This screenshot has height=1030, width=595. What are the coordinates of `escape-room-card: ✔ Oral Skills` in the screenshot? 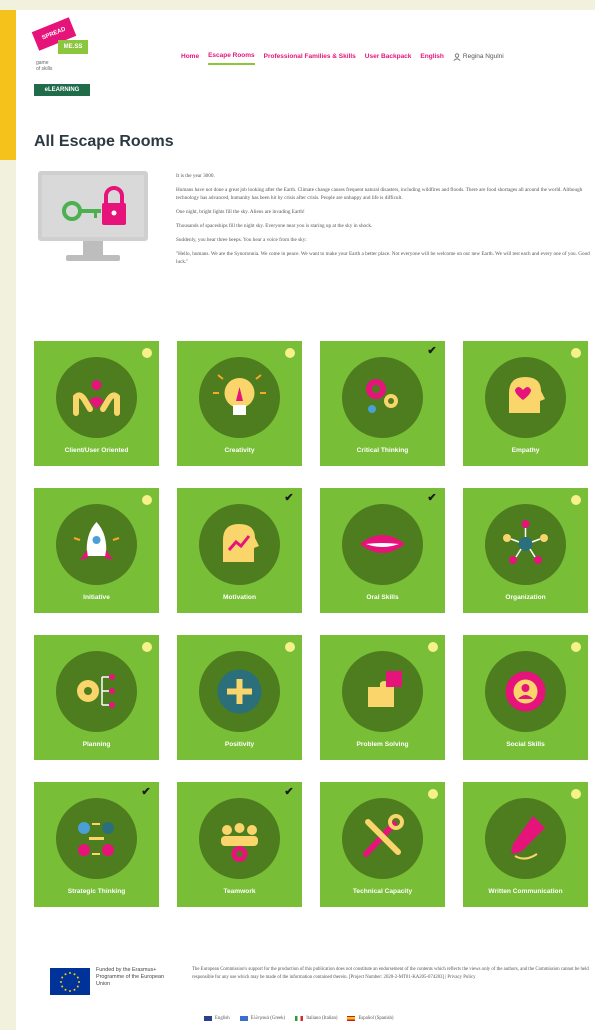 It's located at (382, 550).